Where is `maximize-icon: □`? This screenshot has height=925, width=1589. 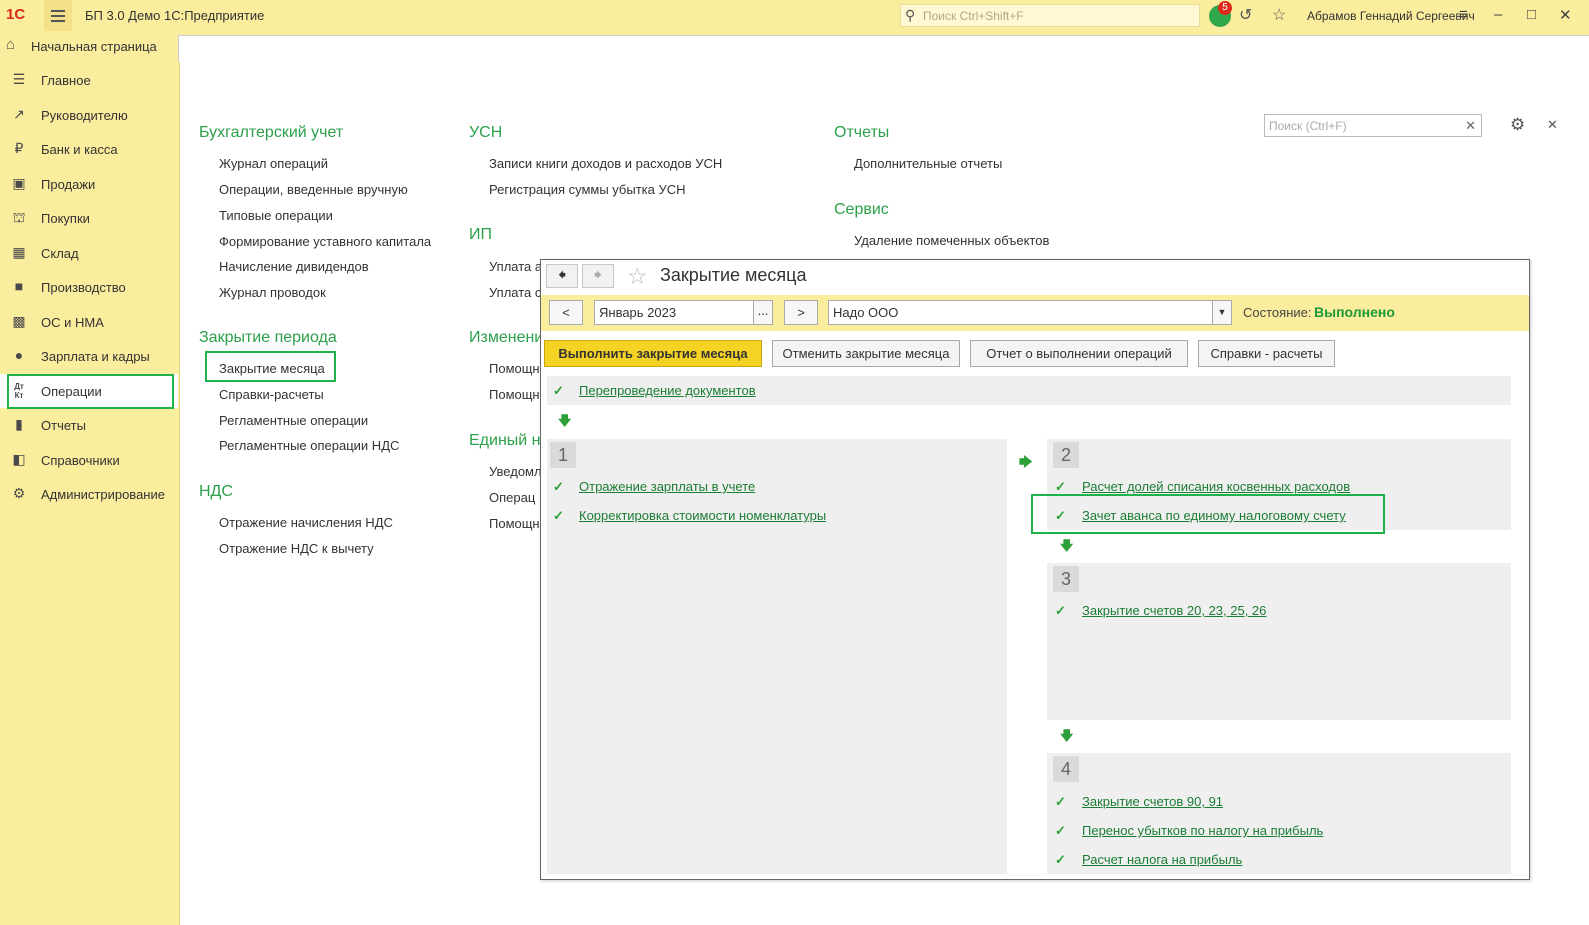
maximize-icon: □ is located at coordinates (1531, 14).